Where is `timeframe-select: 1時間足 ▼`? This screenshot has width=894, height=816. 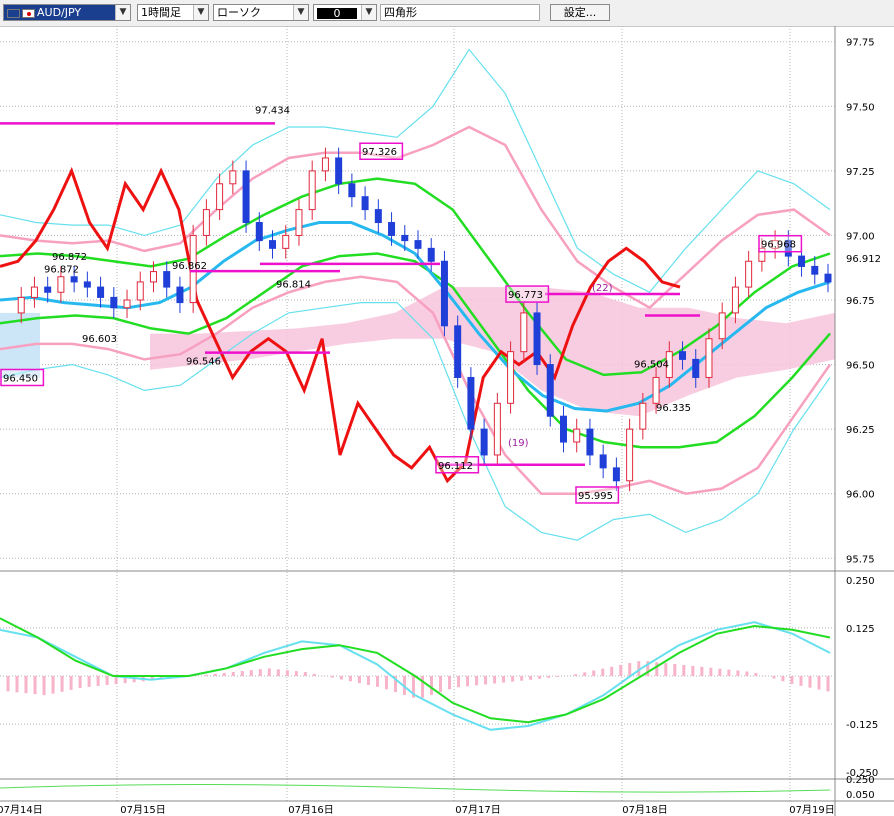 timeframe-select: 1時間足 ▼ is located at coordinates (173, 12).